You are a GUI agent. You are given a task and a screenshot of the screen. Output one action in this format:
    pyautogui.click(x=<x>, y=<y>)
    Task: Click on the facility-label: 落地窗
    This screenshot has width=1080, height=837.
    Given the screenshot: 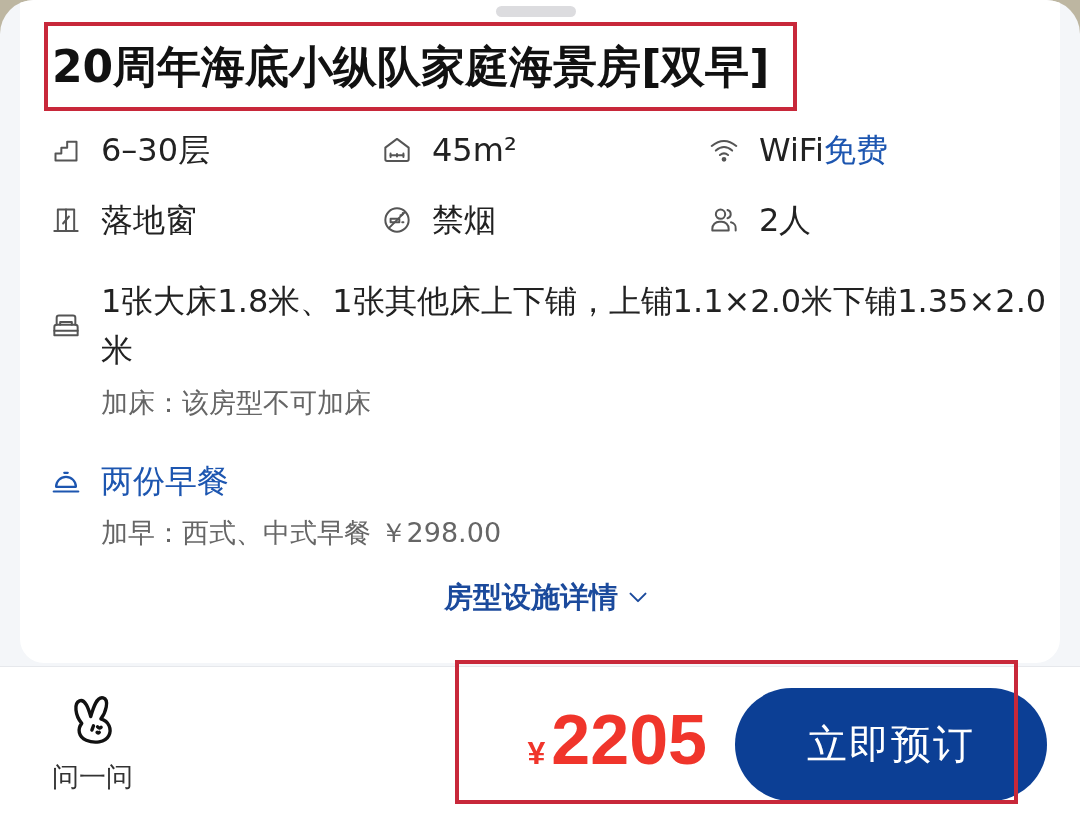 What is the action you would take?
    pyautogui.click(x=149, y=220)
    